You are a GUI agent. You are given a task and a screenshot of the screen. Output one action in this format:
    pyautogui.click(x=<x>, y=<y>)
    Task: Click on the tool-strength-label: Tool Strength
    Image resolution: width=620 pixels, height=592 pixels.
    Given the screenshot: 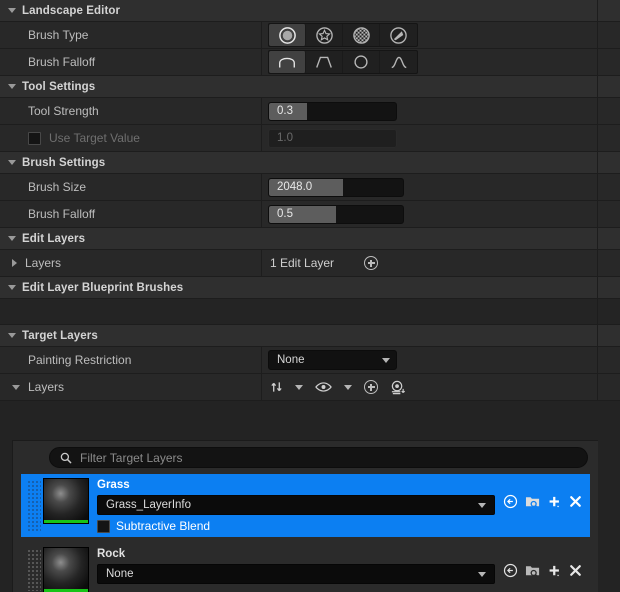 What is the action you would take?
    pyautogui.click(x=131, y=111)
    